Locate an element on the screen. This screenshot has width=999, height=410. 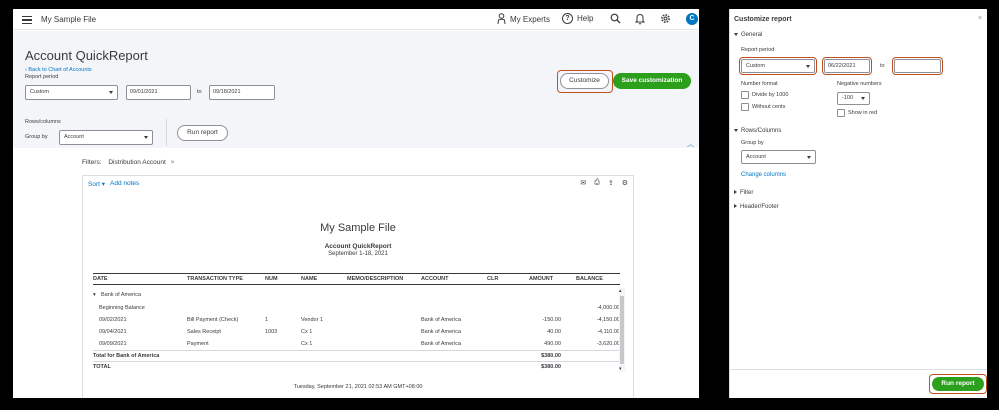
cell-date: 09/09/2021 is located at coordinates (113, 344).